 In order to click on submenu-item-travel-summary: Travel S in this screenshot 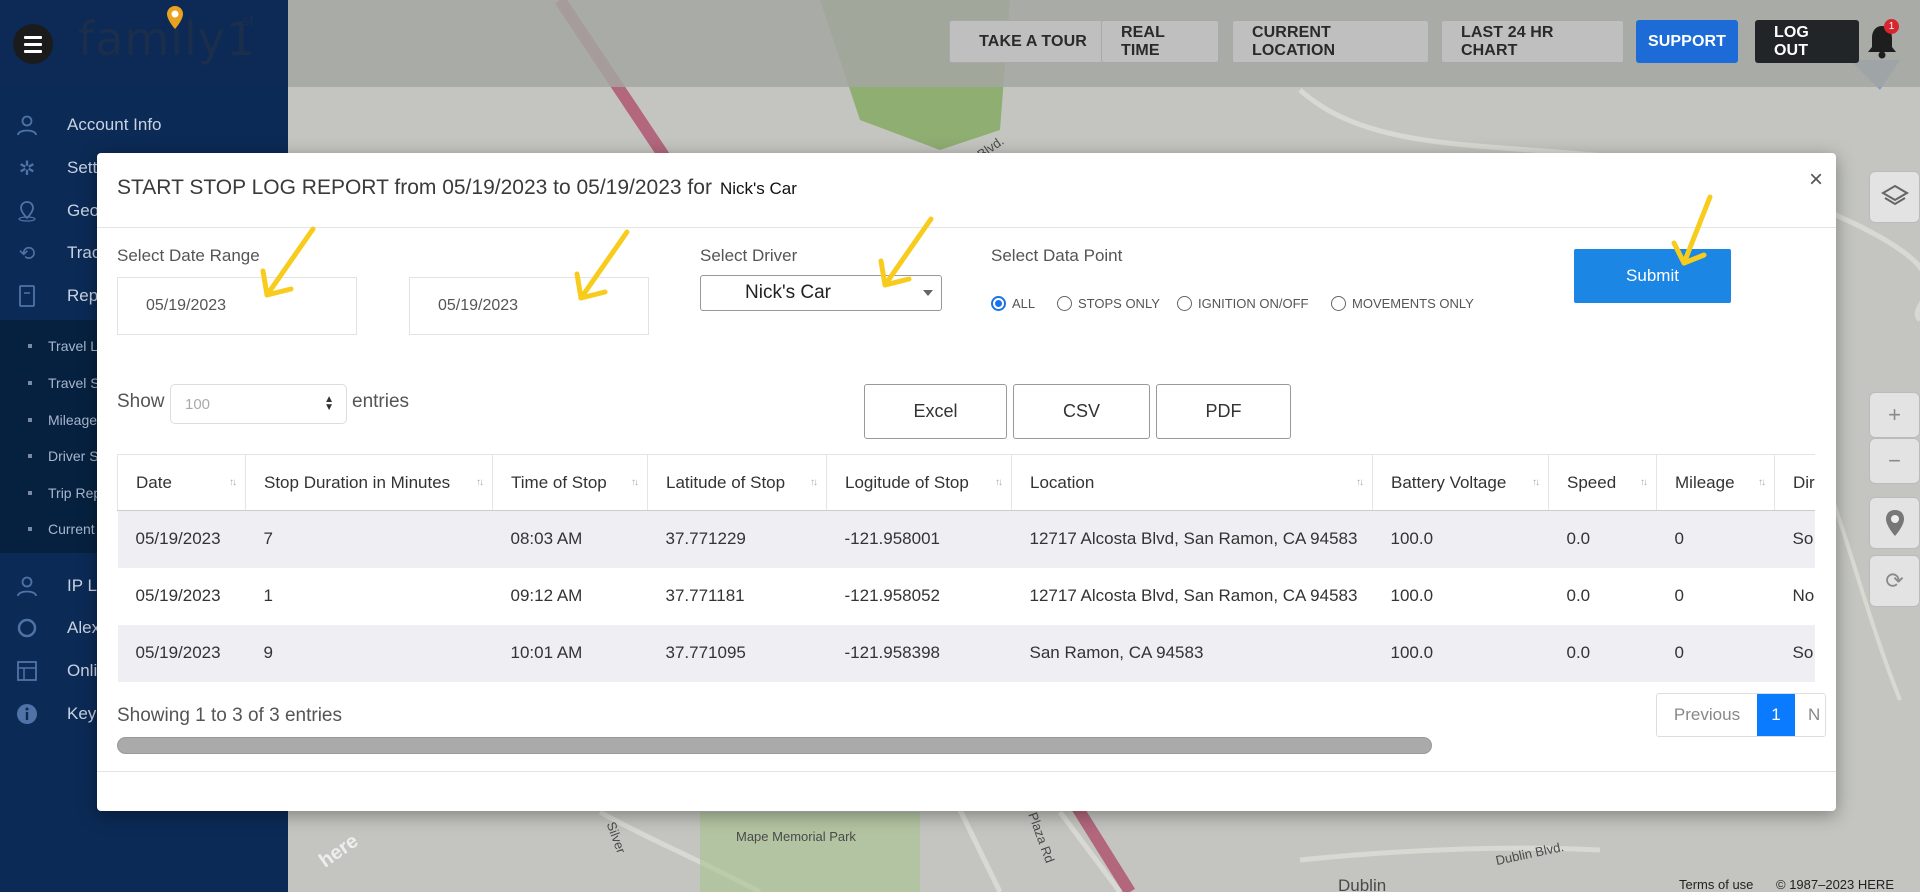, I will do `click(64, 383)`.